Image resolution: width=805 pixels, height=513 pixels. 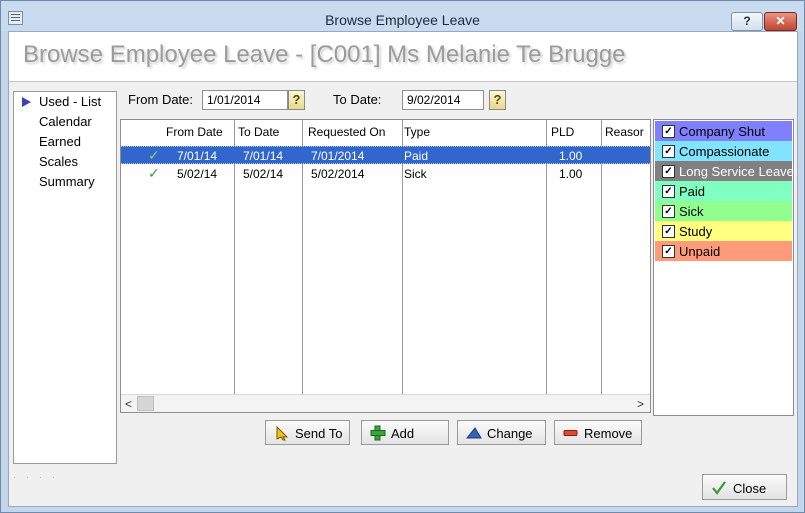 What do you see at coordinates (723, 231) in the screenshot?
I see `leave-type-study: ✓ Study` at bounding box center [723, 231].